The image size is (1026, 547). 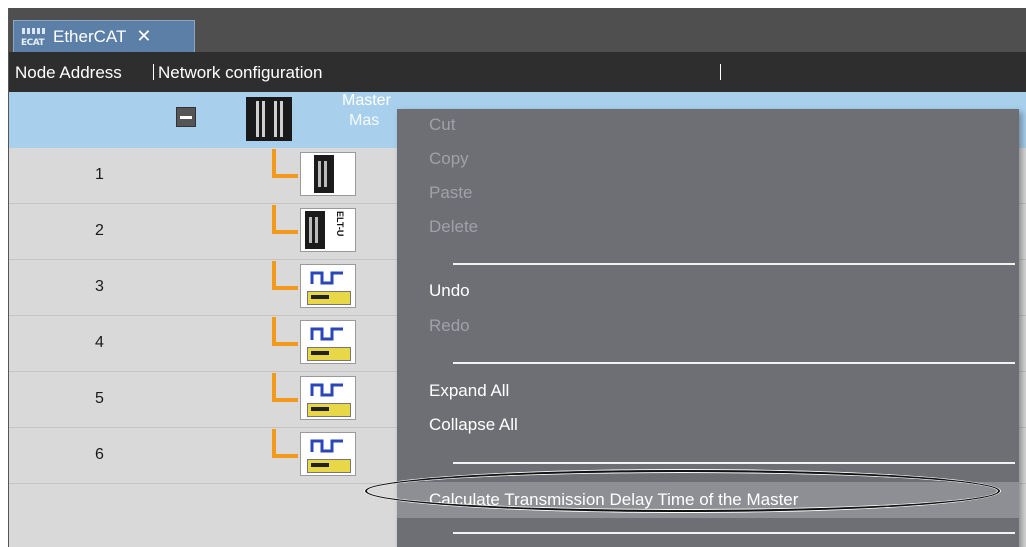 I want to click on tab-strip: ECAT EtherCAT ✕, so click(x=517, y=30).